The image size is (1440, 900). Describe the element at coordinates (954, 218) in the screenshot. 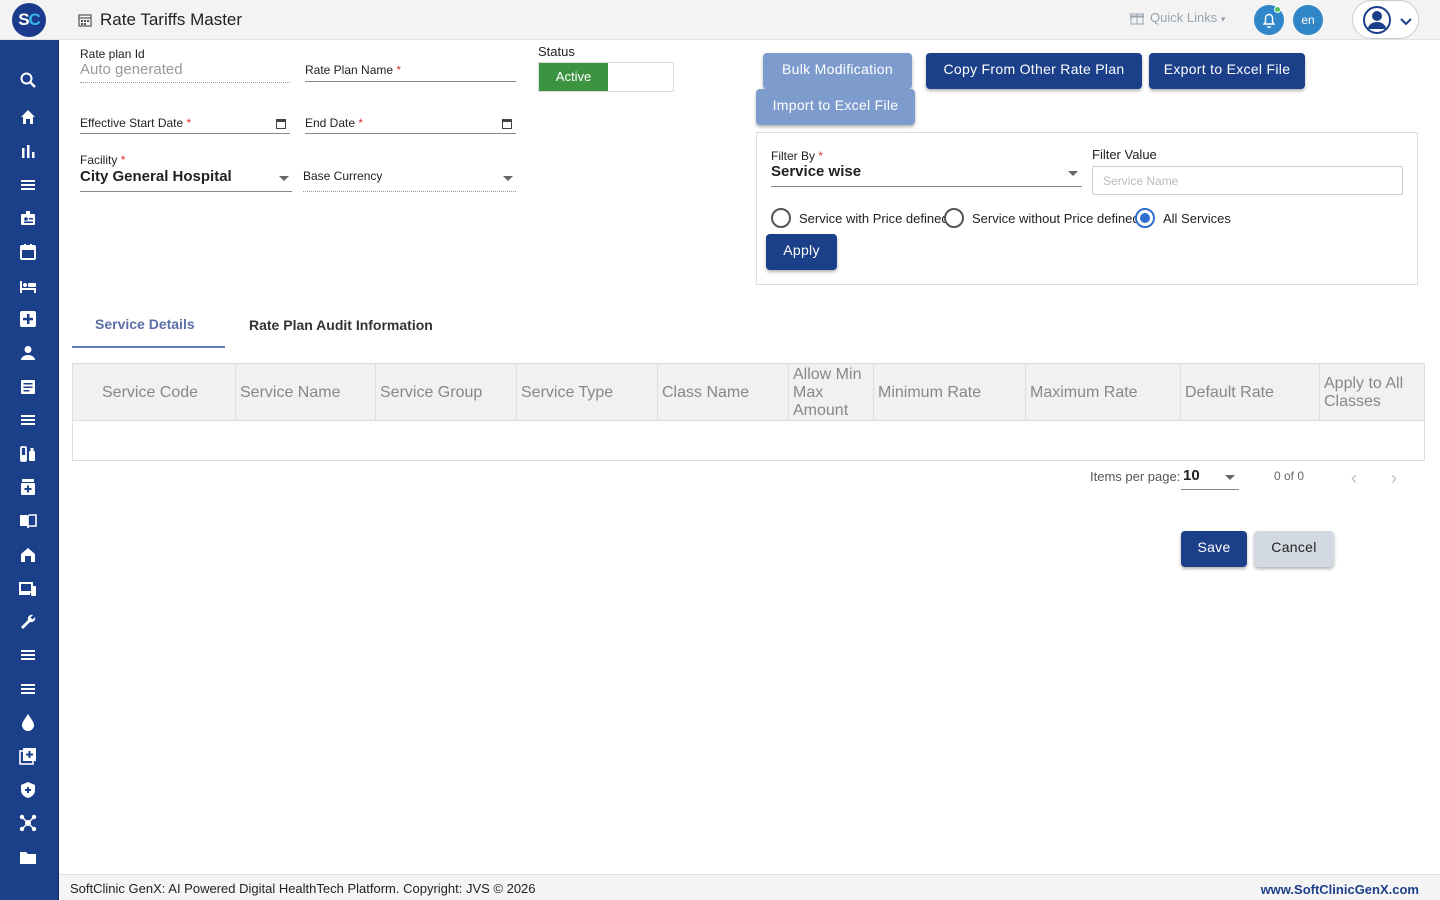

I see `radio-service-without-price` at that location.